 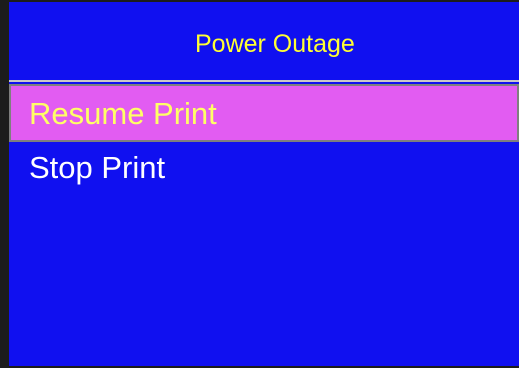 What do you see at coordinates (123, 113) in the screenshot?
I see `menu-item-label: Resume Print` at bounding box center [123, 113].